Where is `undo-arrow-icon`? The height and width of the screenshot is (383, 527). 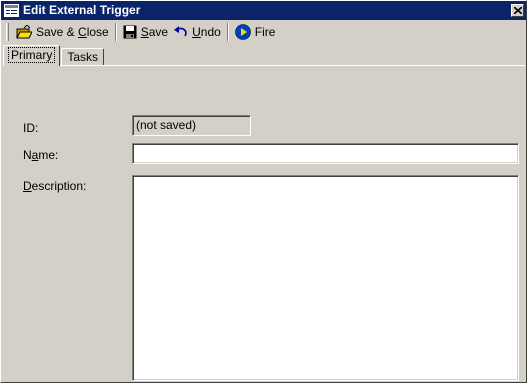 undo-arrow-icon is located at coordinates (180, 31).